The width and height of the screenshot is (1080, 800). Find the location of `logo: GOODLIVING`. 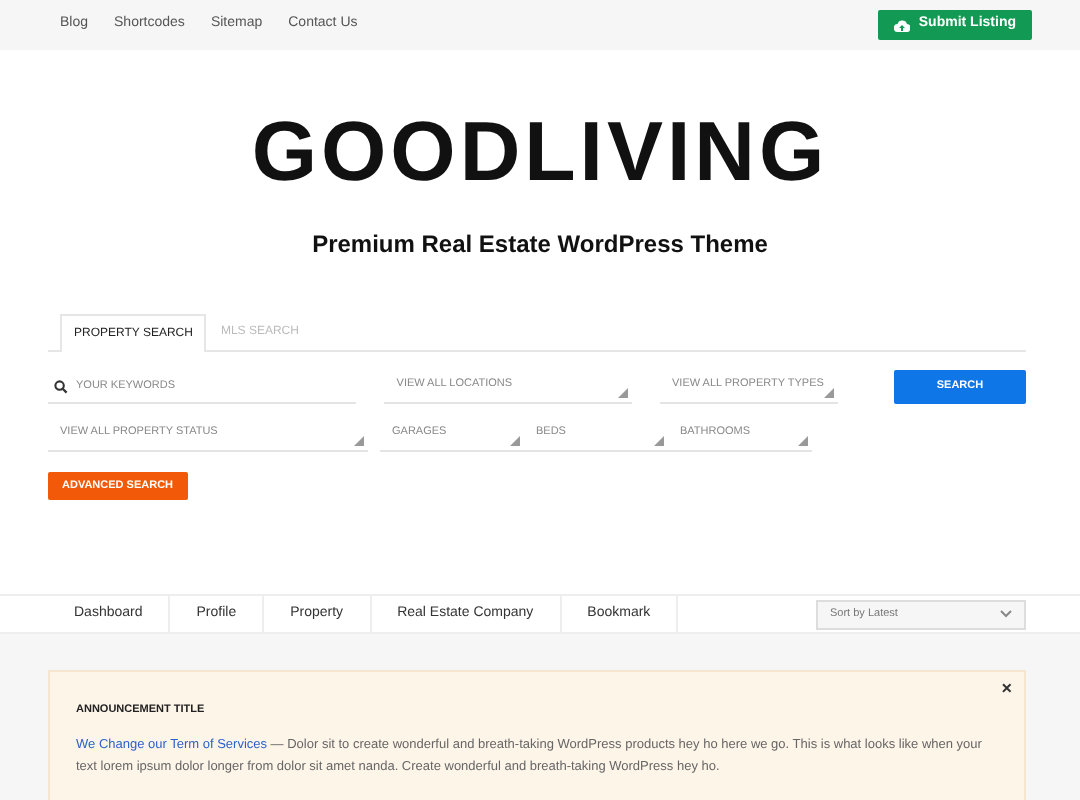

logo: GOODLIVING is located at coordinates (540, 152).